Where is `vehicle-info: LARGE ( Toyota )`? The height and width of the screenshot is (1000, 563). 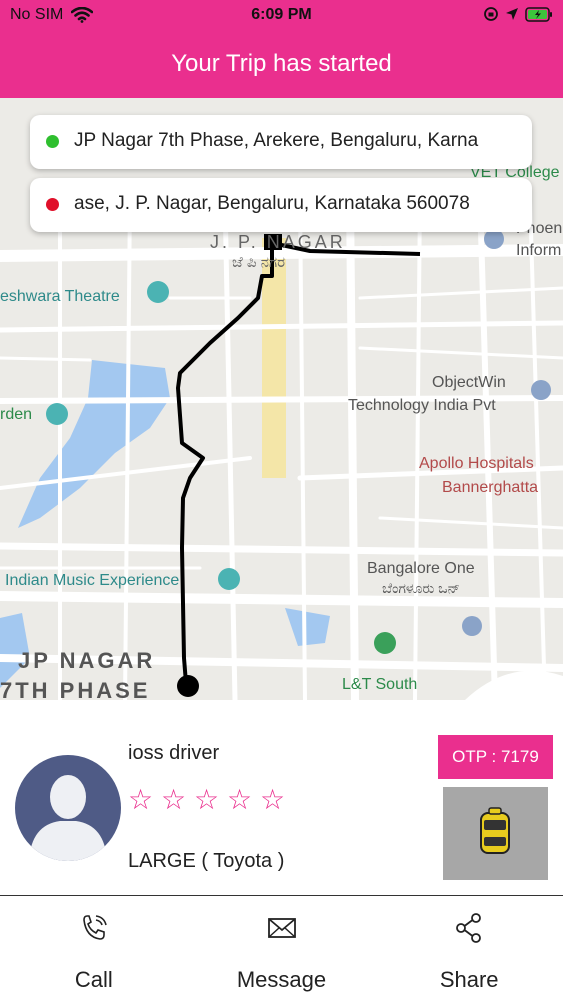 vehicle-info: LARGE ( Toyota ) is located at coordinates (206, 861).